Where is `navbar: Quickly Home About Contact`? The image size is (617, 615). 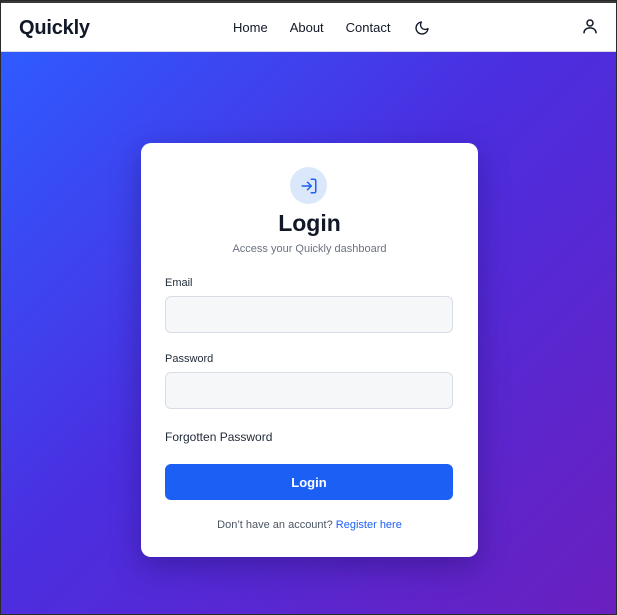
navbar: Quickly Home About Contact is located at coordinates (308, 26).